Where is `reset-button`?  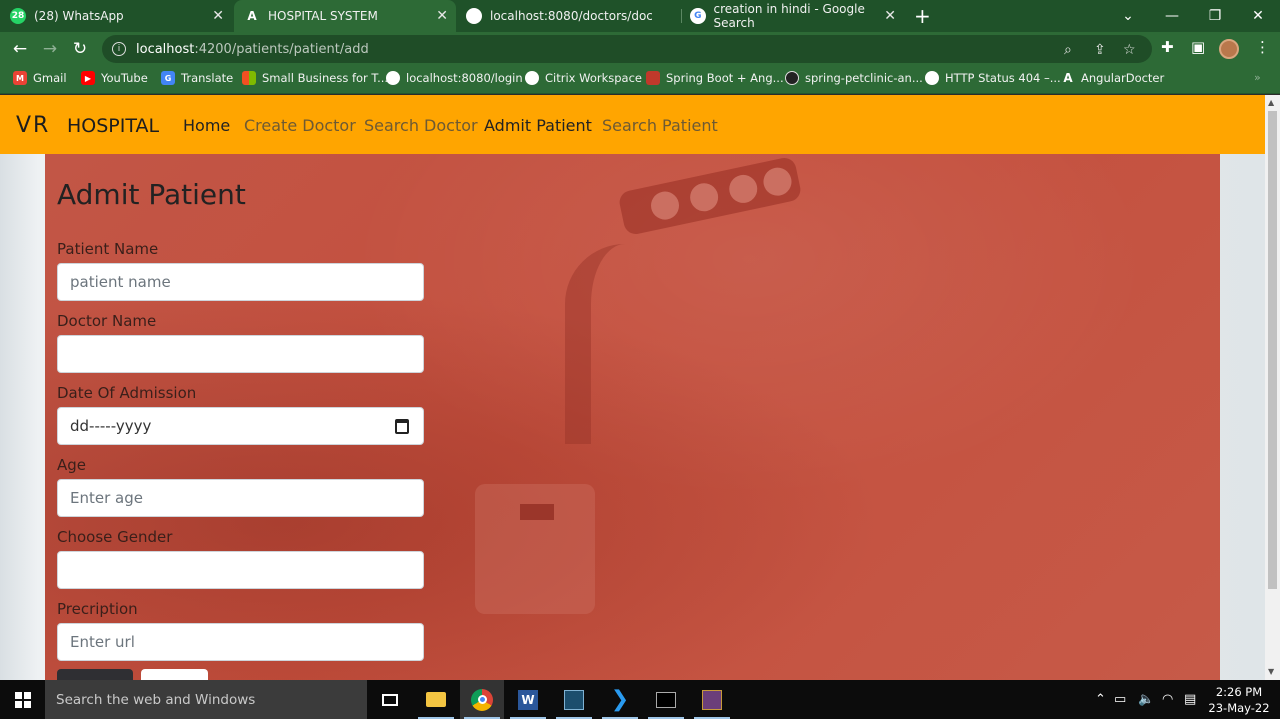 reset-button is located at coordinates (174, 674).